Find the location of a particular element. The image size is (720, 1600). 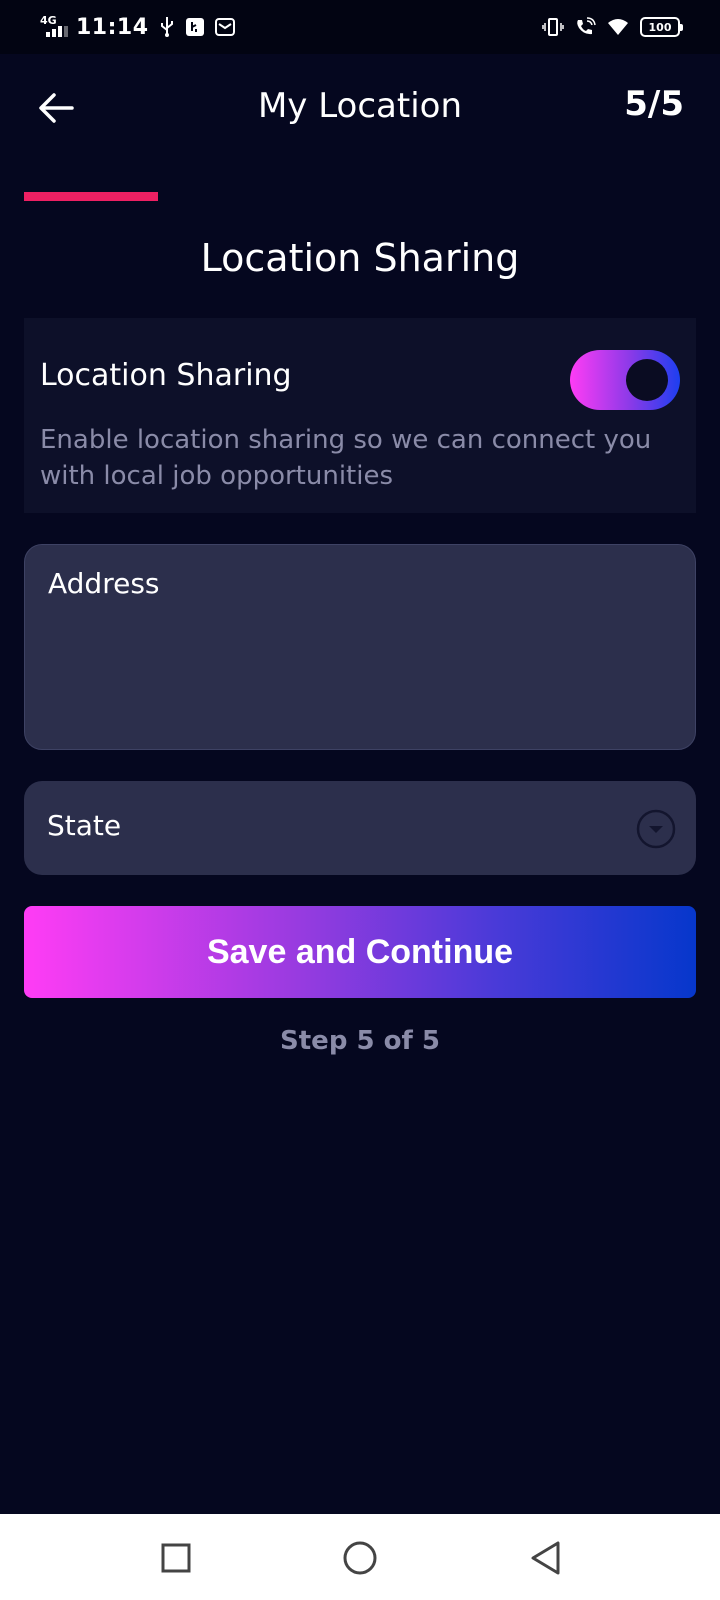

app-header: My Location 5/5 is located at coordinates (360, 110).